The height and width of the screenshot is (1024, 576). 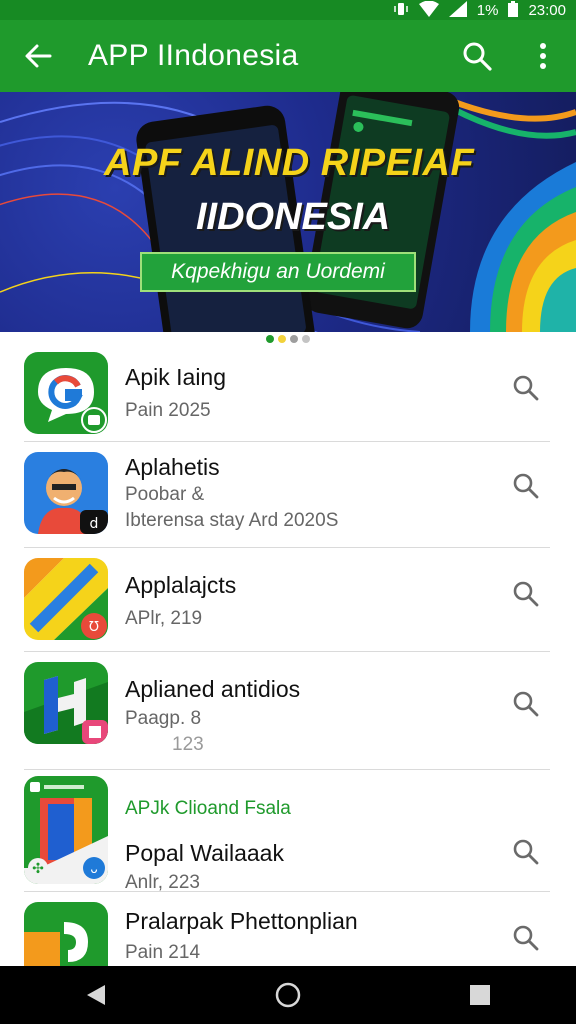 I want to click on app-name: Pralarpak Phettonplian, so click(x=241, y=921).